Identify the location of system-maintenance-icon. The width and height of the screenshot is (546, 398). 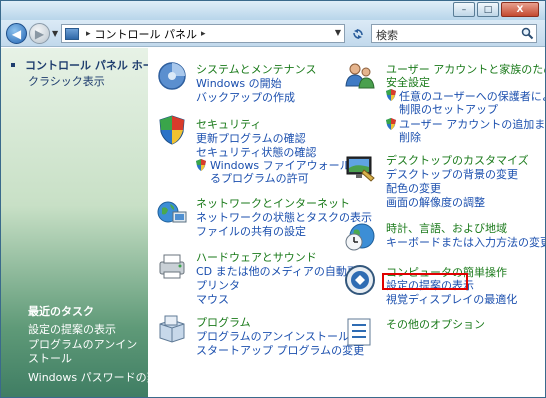
(172, 76).